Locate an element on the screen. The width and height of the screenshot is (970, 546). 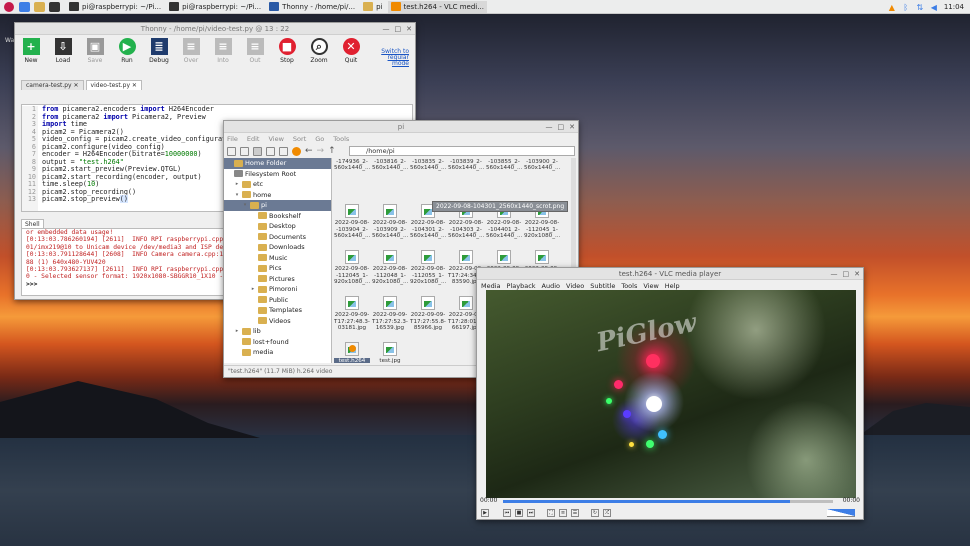
volume-slider is located at coordinates (841, 513).